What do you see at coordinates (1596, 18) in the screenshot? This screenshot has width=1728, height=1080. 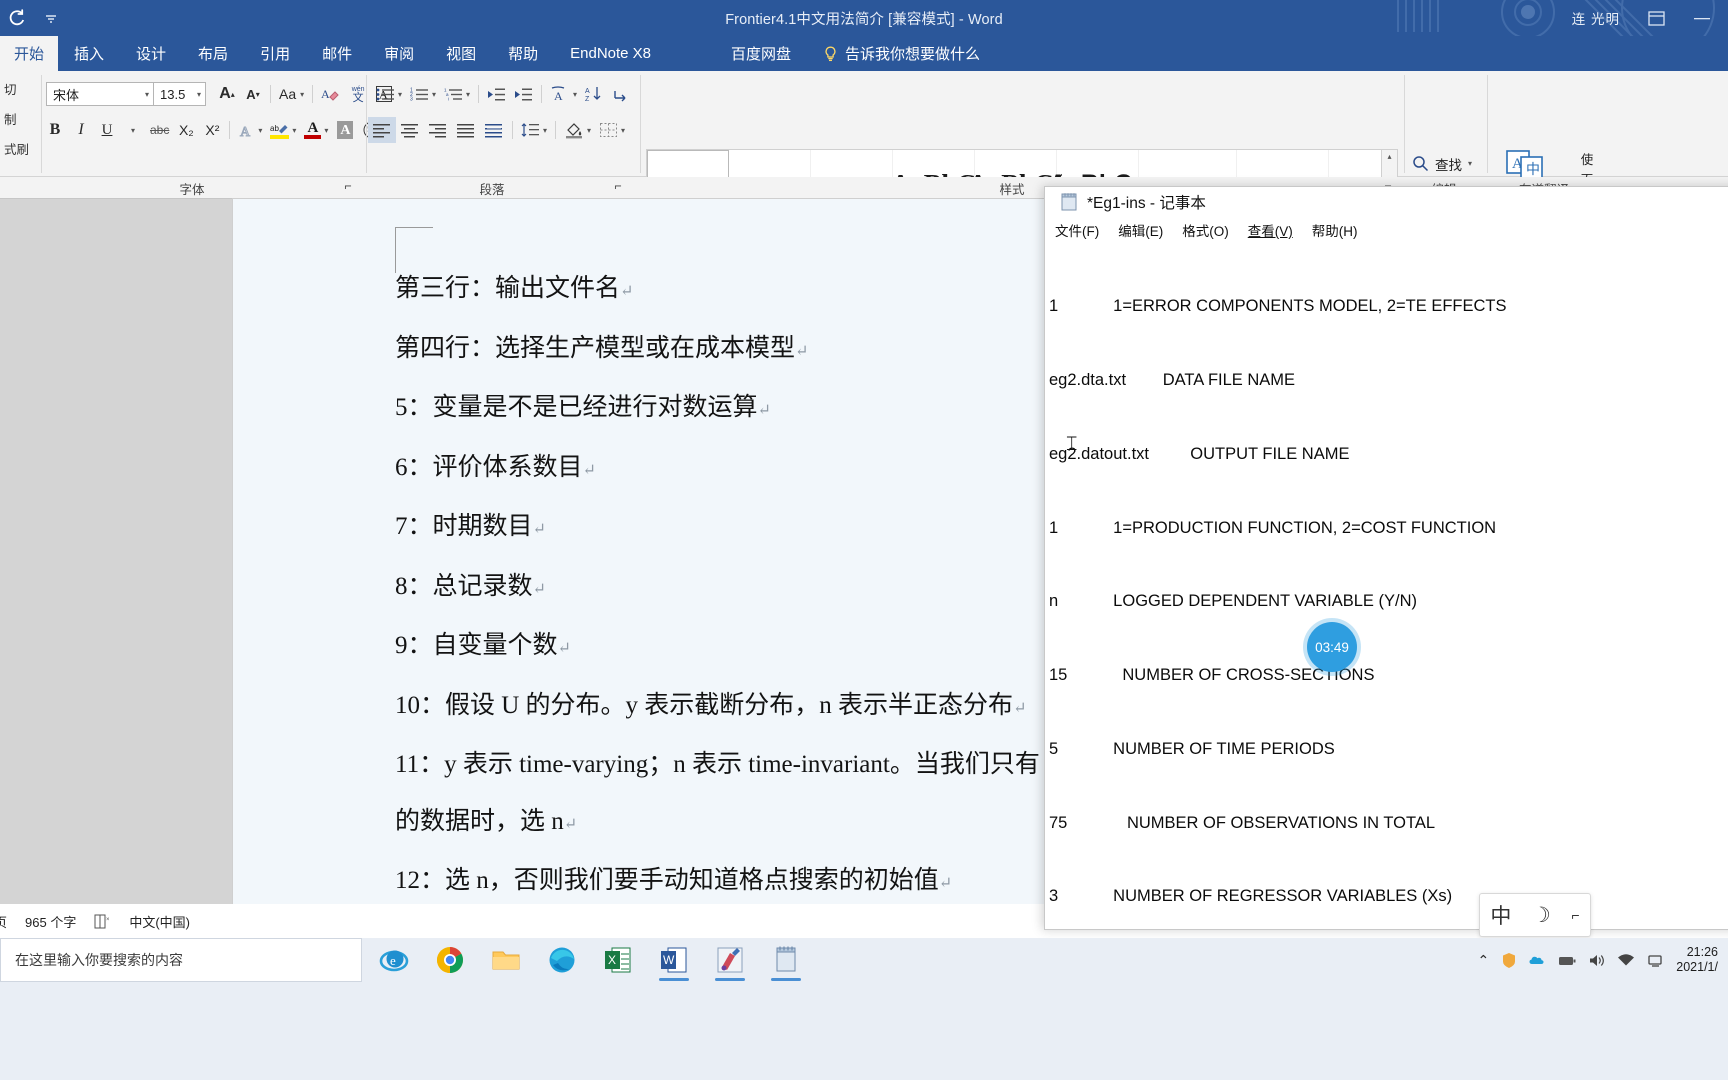 I see `user-account: 连 光明` at bounding box center [1596, 18].